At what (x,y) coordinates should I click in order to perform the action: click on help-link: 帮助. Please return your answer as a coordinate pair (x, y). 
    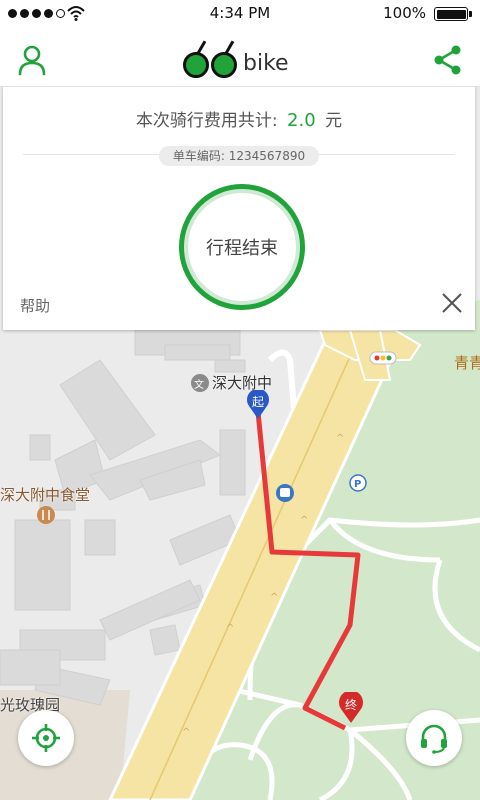
    Looking at the image, I should click on (35, 305).